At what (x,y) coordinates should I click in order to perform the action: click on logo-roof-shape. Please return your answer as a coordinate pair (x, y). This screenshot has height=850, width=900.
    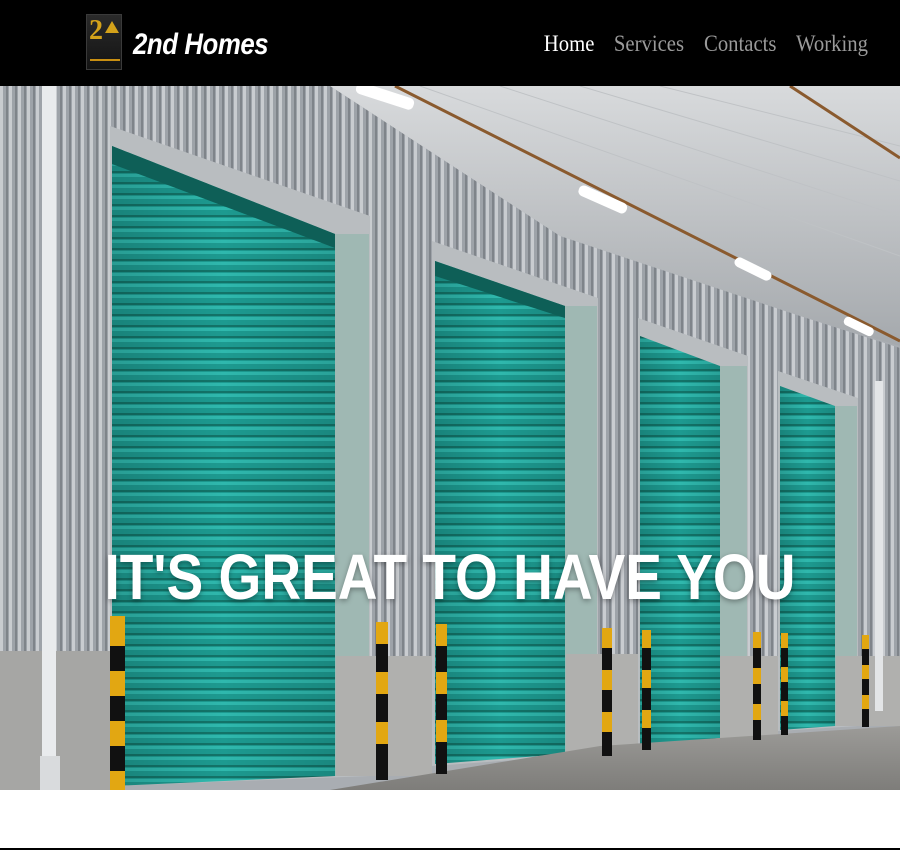
    Looking at the image, I should click on (112, 27).